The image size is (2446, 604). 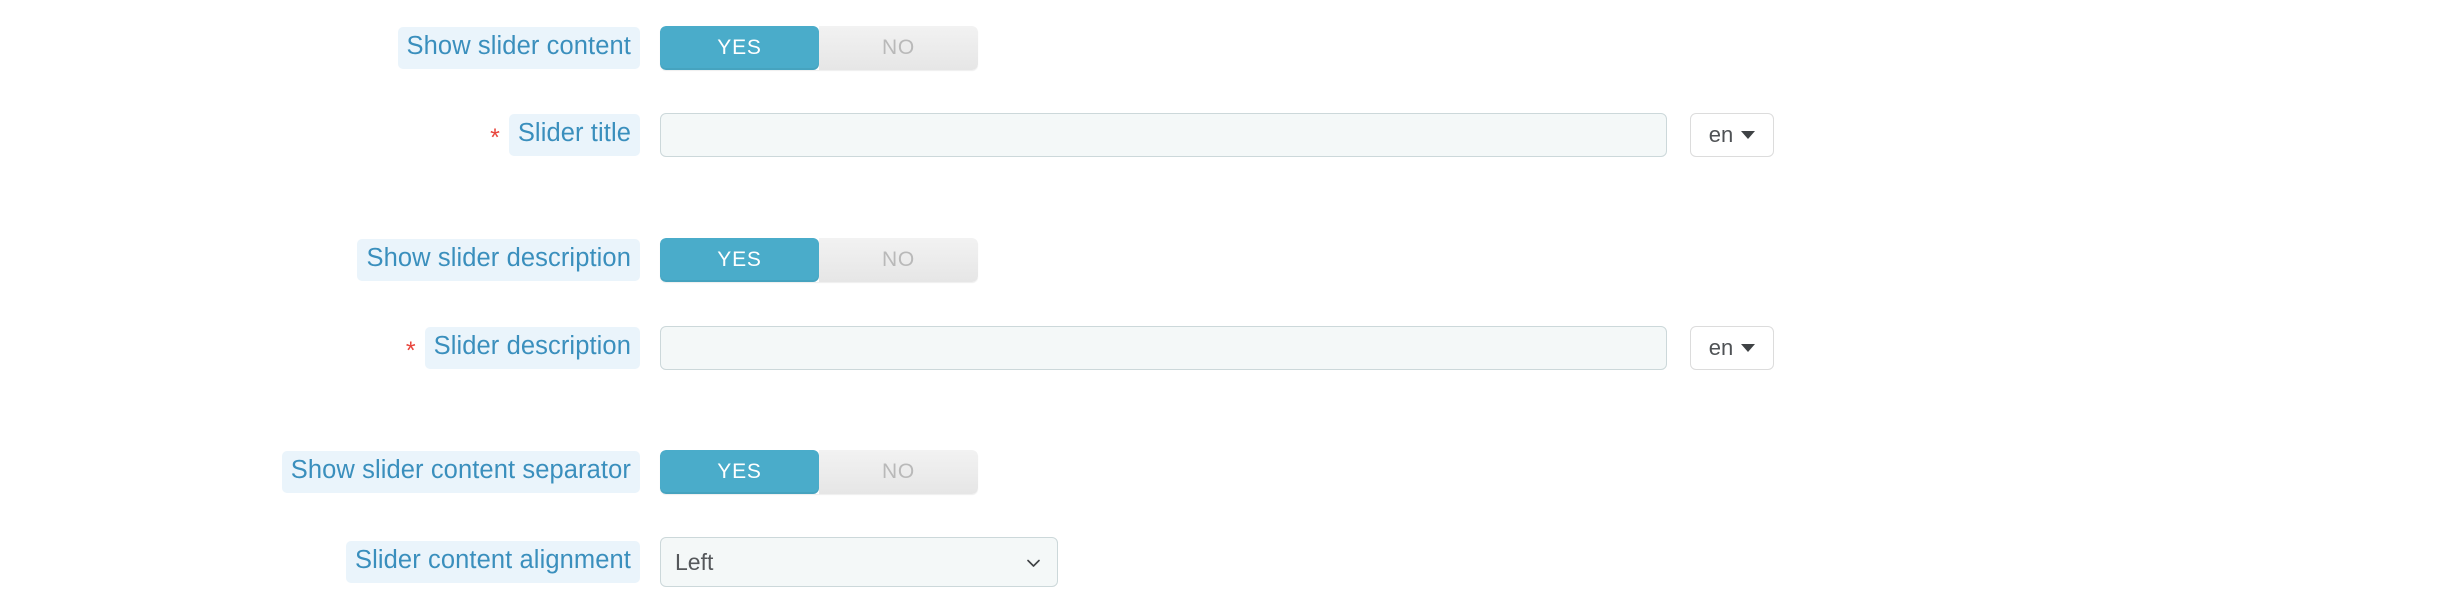 I want to click on language-selector-slider-title: en, so click(x=1732, y=135).